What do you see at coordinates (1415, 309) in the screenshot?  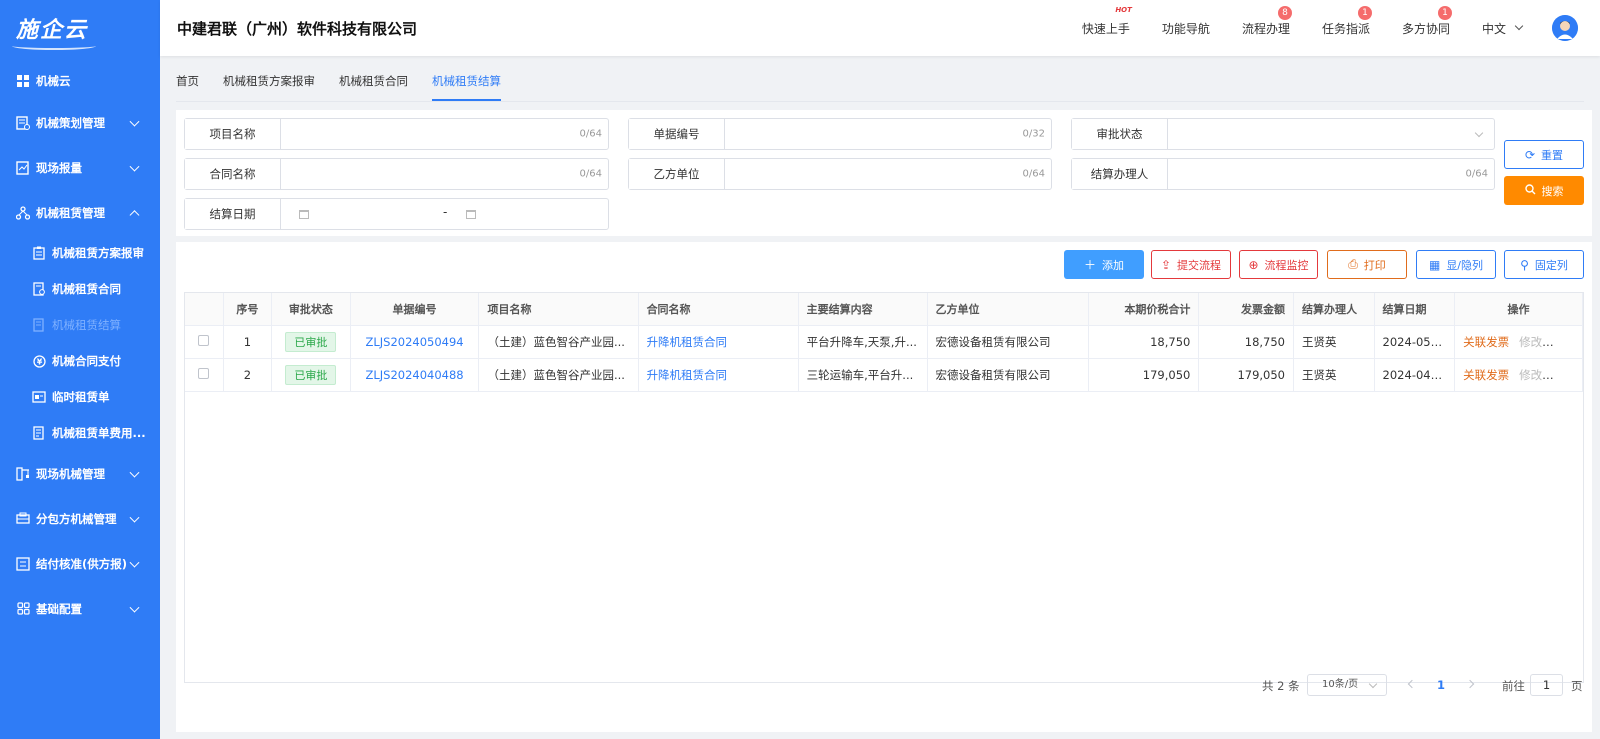 I see `col-header: 结算日期` at bounding box center [1415, 309].